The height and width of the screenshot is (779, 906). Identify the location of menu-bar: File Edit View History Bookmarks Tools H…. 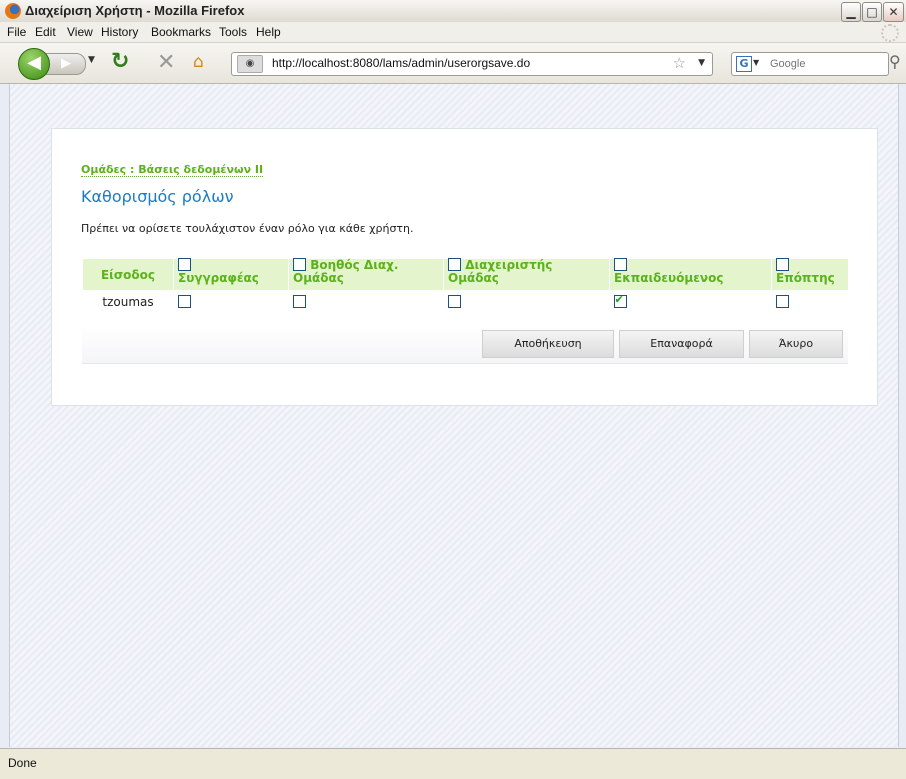
(453, 32).